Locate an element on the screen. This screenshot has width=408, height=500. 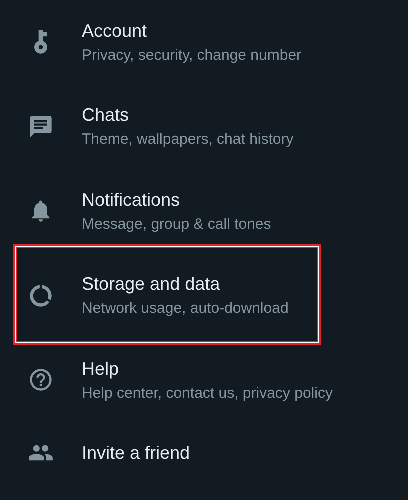
item-title: Account is located at coordinates (115, 31).